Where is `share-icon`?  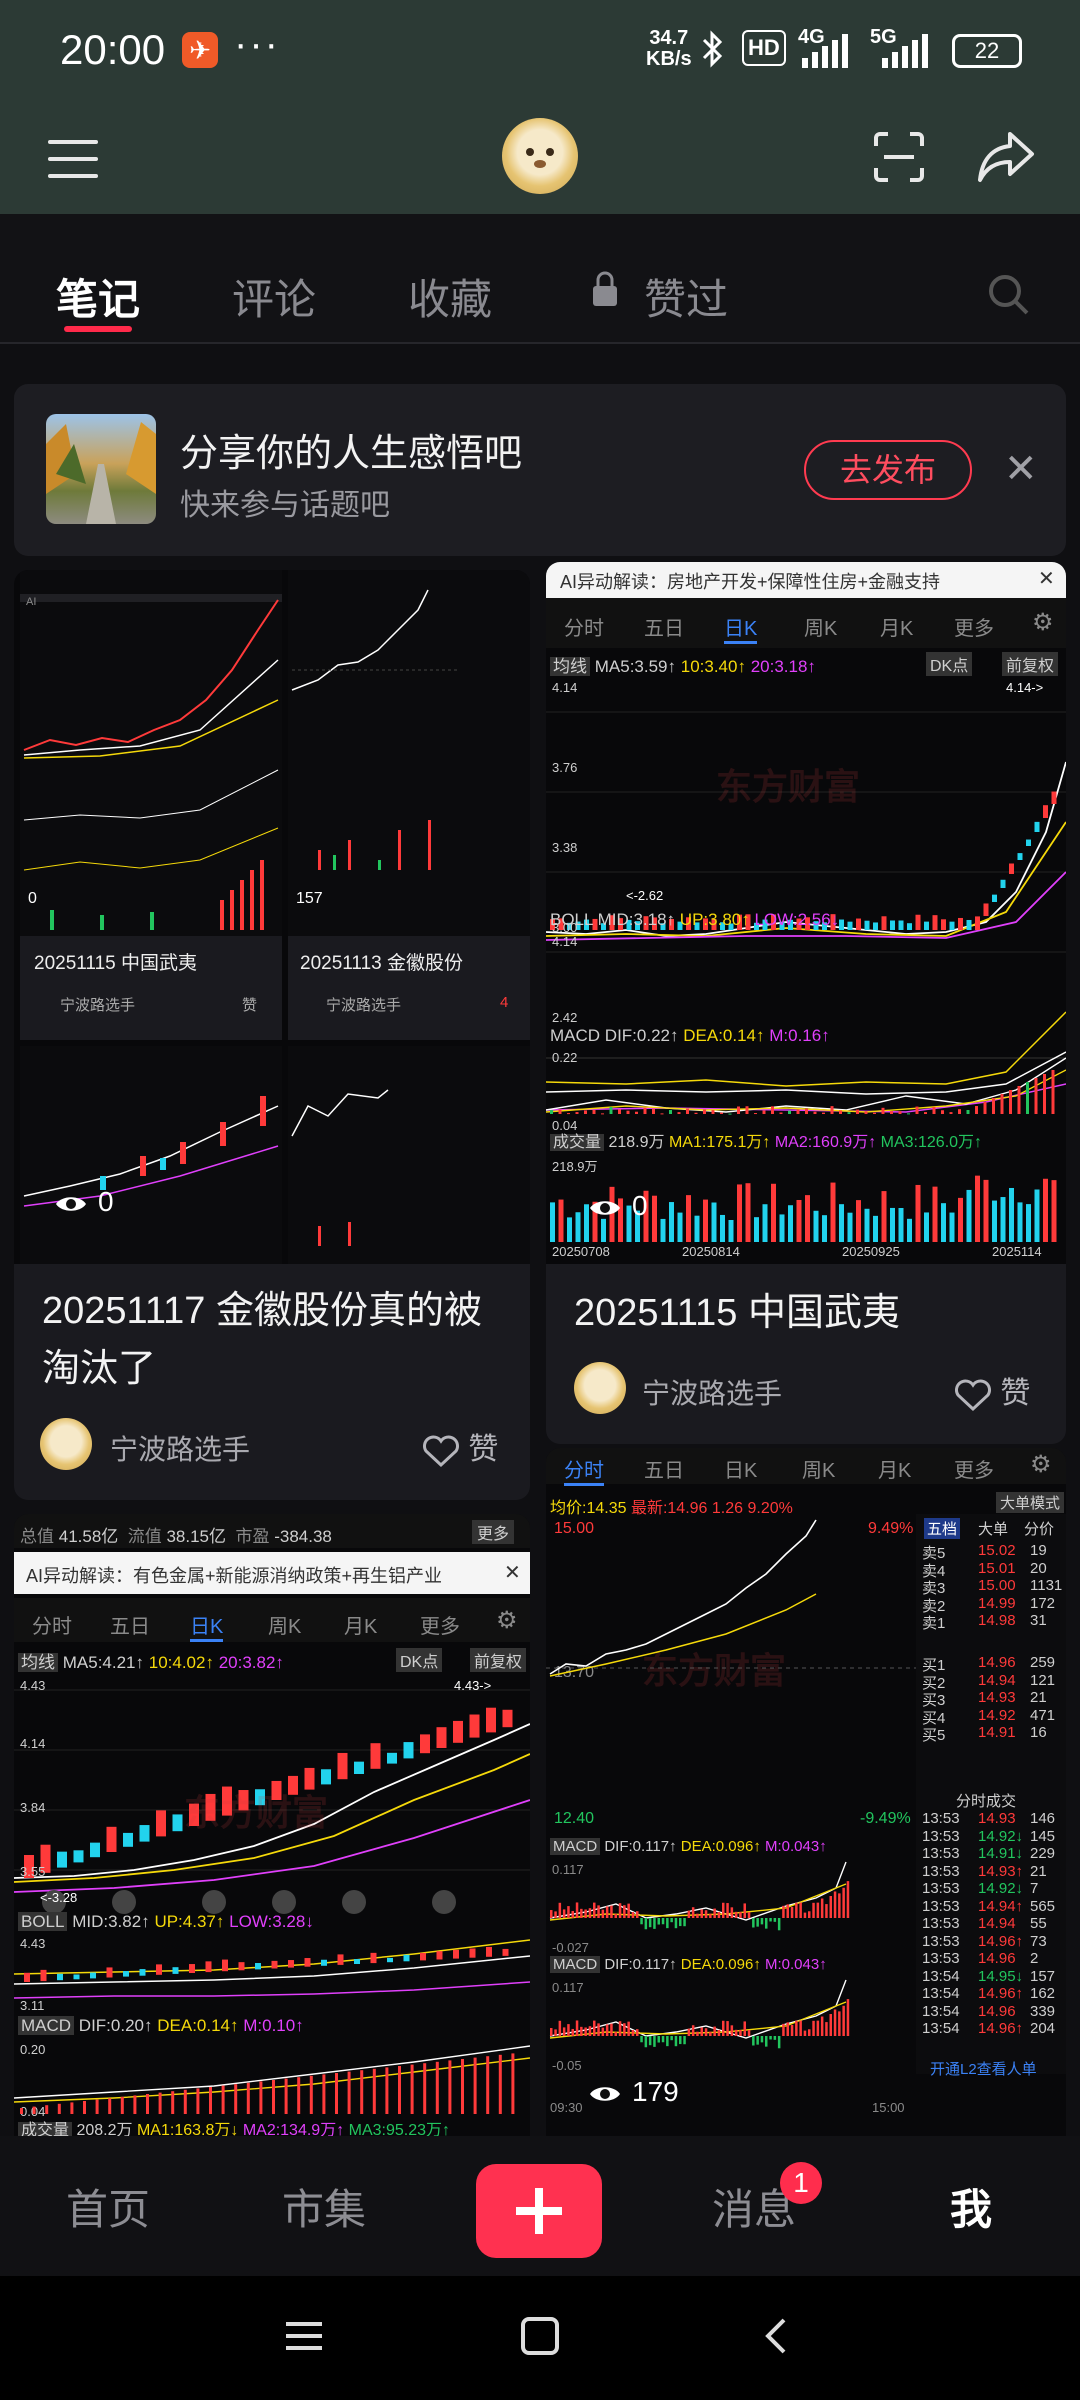
share-icon is located at coordinates (1006, 156).